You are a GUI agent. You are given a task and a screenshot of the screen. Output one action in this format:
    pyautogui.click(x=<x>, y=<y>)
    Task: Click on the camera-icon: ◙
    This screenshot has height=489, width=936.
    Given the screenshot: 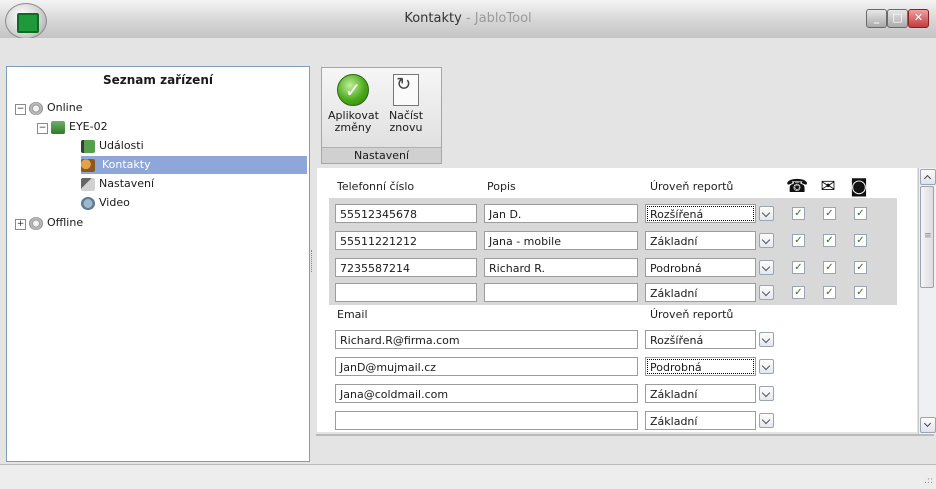 What is the action you would take?
    pyautogui.click(x=859, y=186)
    